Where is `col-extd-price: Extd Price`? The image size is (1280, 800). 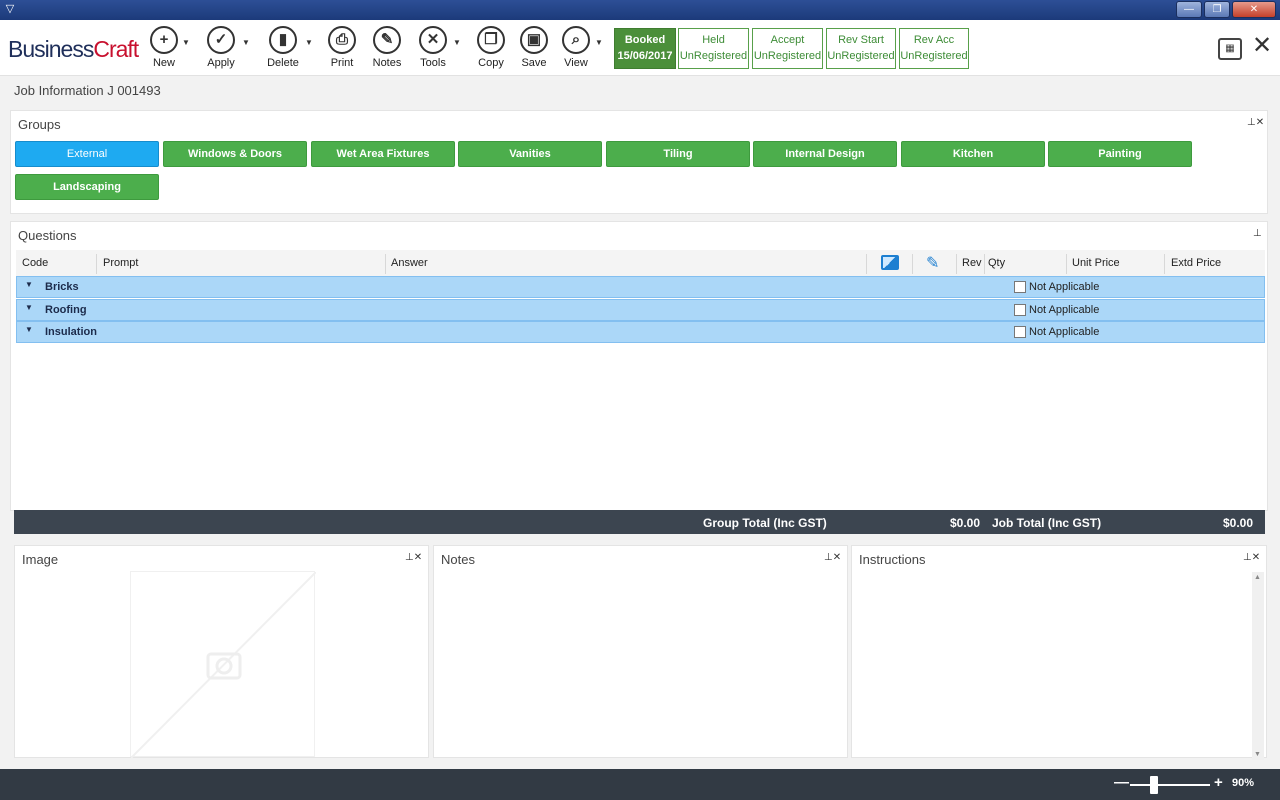
col-extd-price: Extd Price is located at coordinates (1196, 263).